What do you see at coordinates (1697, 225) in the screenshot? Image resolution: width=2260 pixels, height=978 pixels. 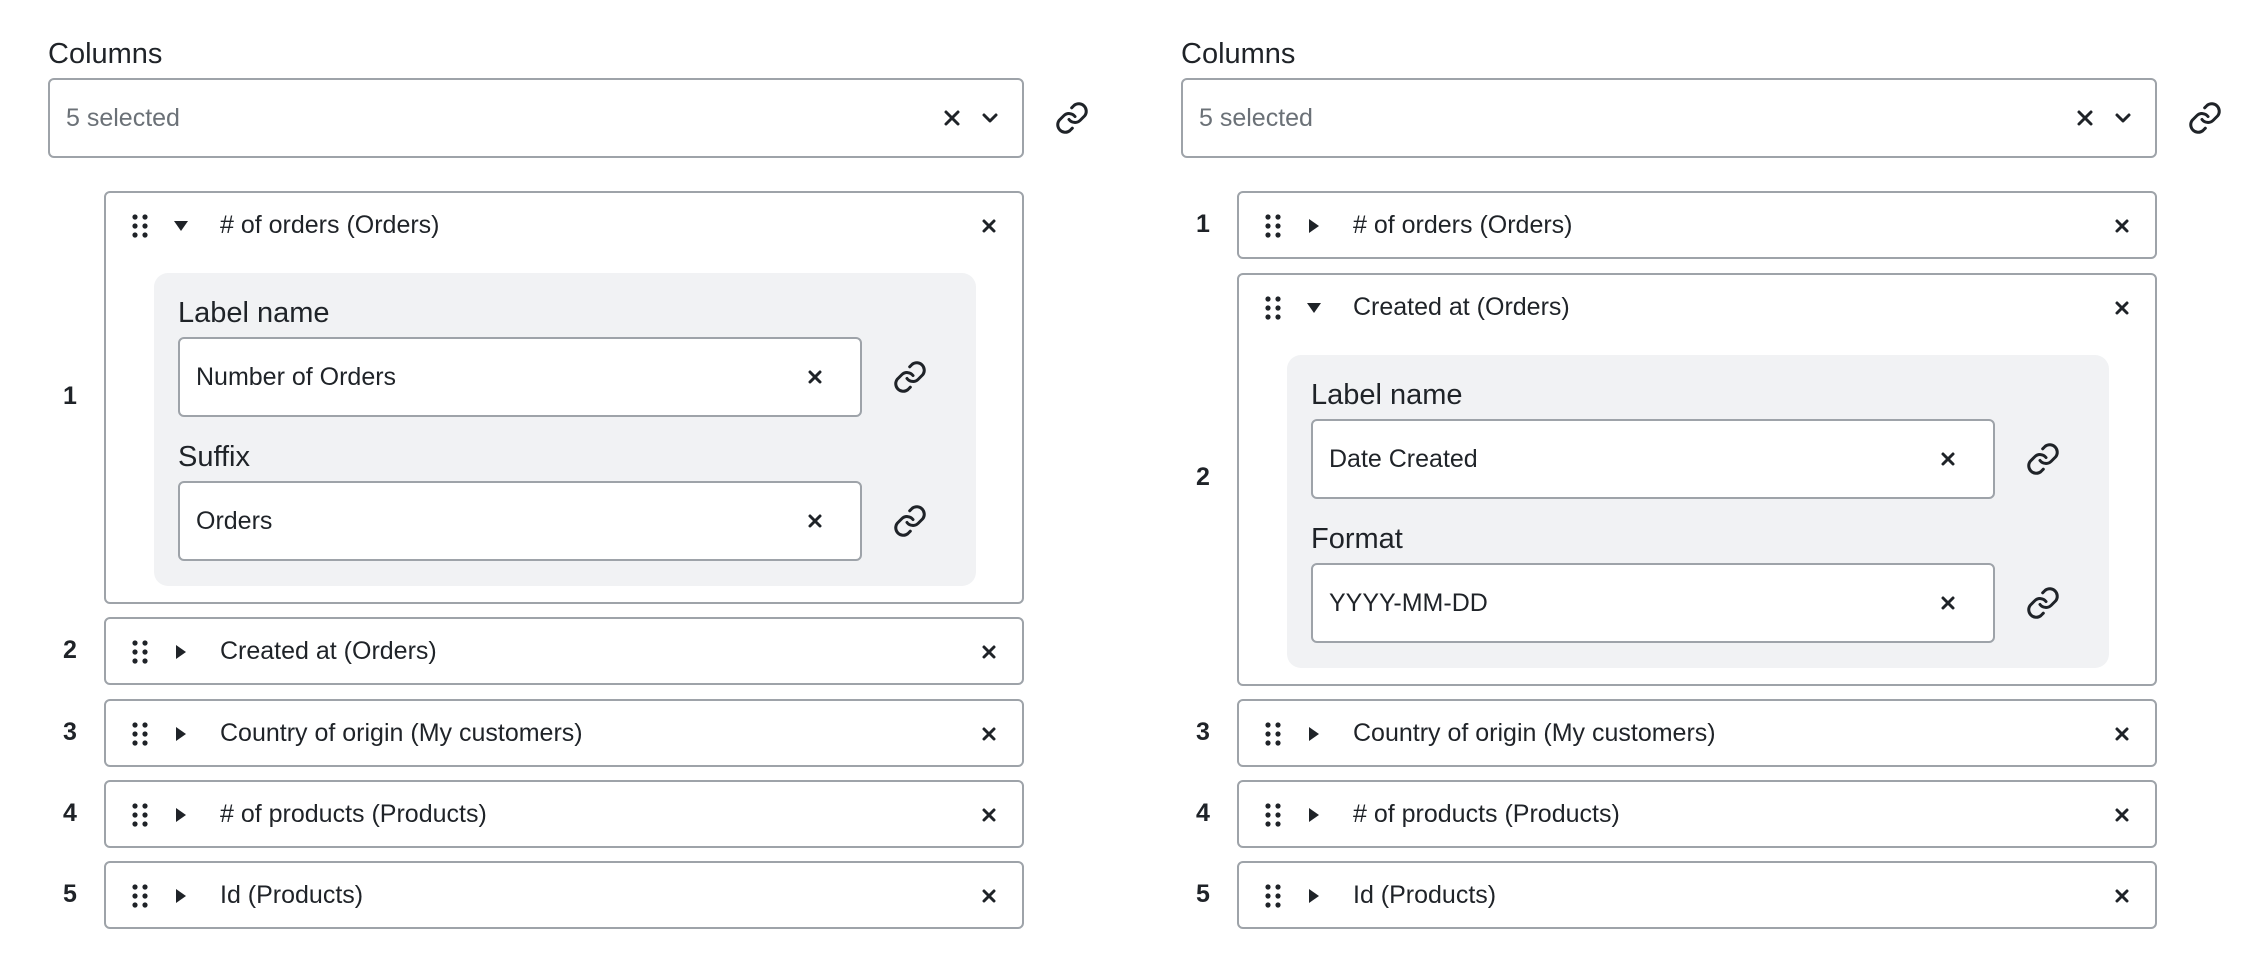 I see `column-row: # of orders (Orders)` at bounding box center [1697, 225].